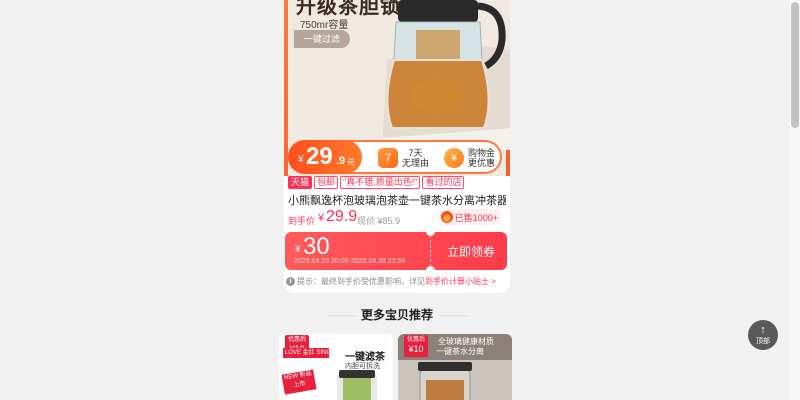 The height and width of the screenshot is (400, 800). Describe the element at coordinates (379, 221) in the screenshot. I see `current-price: 现价 ¥85.9` at that location.